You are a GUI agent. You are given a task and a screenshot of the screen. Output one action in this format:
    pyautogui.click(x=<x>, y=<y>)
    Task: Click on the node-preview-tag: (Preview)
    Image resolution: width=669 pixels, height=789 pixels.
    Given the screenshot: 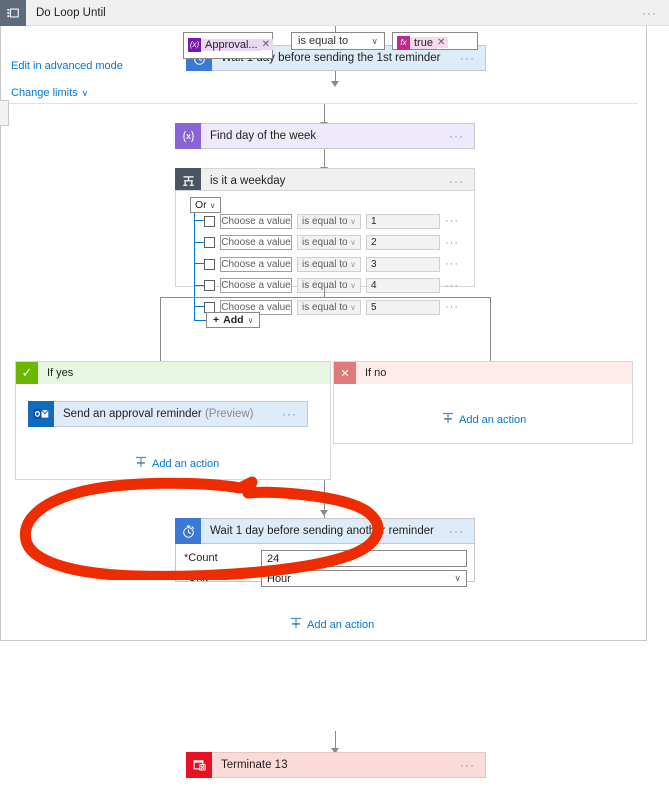 What is the action you would take?
    pyautogui.click(x=229, y=414)
    